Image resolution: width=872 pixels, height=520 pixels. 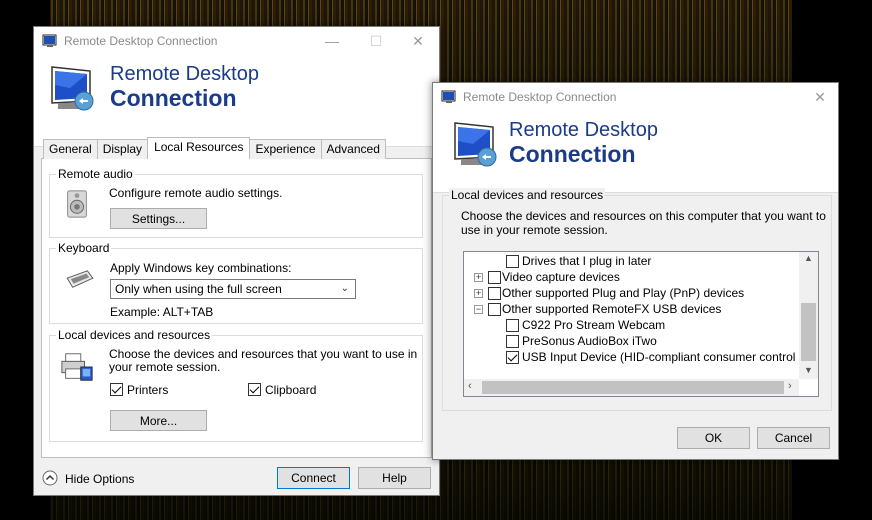 What do you see at coordinates (162, 312) in the screenshot?
I see `keyboard-example: Example: ALT+TAB` at bounding box center [162, 312].